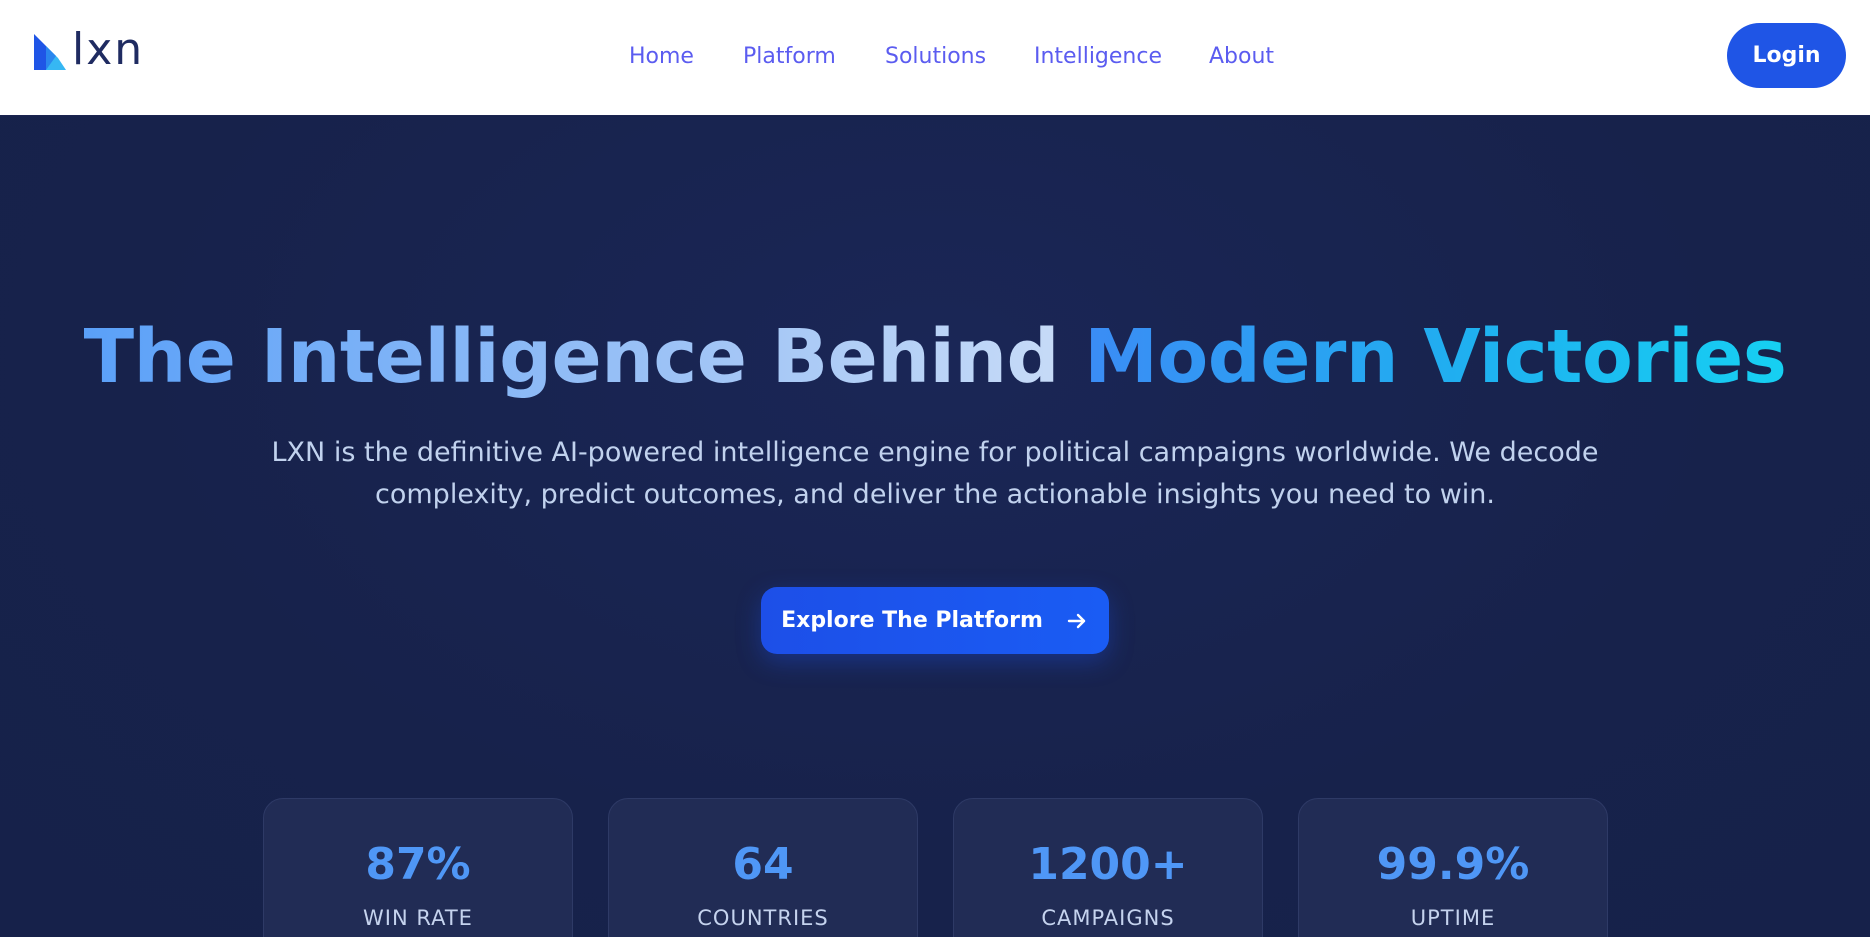  I want to click on nav-intelligence: Intelligence, so click(1098, 57).